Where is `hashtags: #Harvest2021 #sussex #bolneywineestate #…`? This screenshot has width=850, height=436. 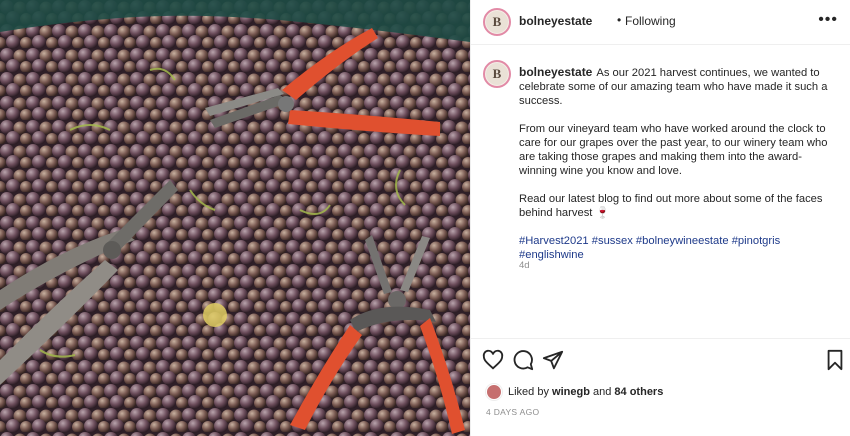 hashtags: #Harvest2021 #sussex #bolneywineestate #… is located at coordinates (678, 248).